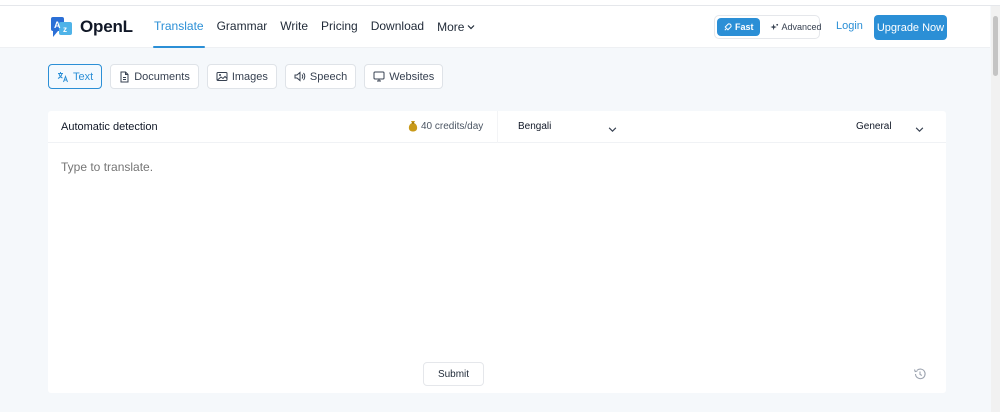 Image resolution: width=1000 pixels, height=412 pixels. I want to click on nav-download: Download, so click(397, 27).